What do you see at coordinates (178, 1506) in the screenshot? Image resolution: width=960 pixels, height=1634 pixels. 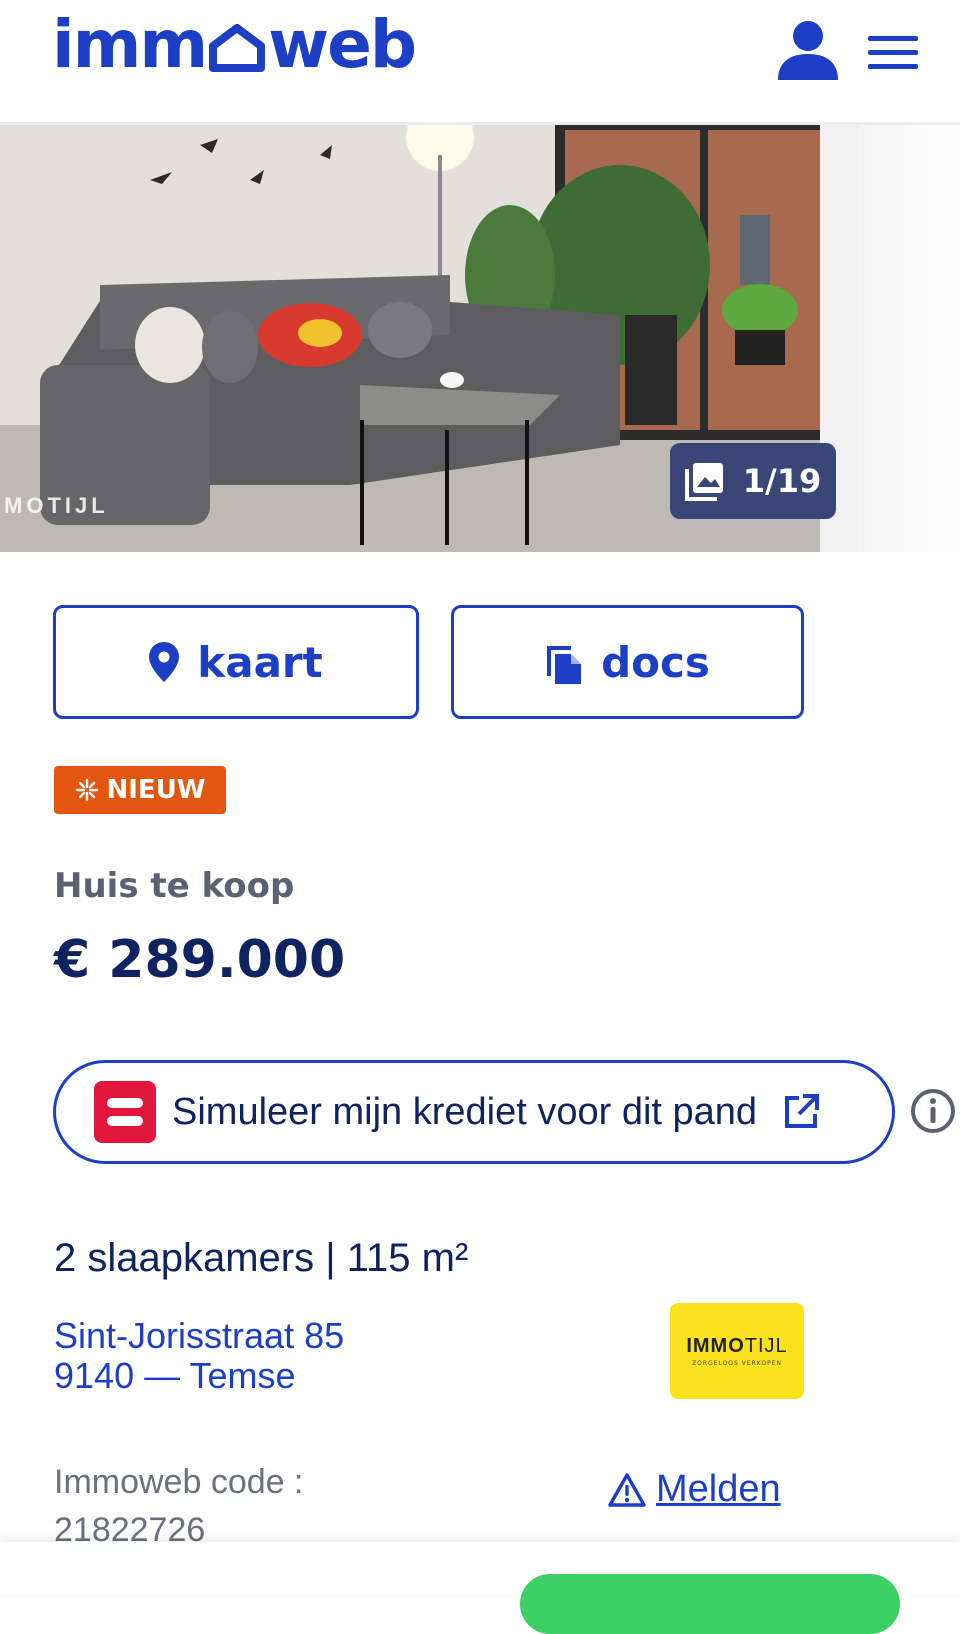 I see `immoweb-code: Immoweb code : 21822726` at bounding box center [178, 1506].